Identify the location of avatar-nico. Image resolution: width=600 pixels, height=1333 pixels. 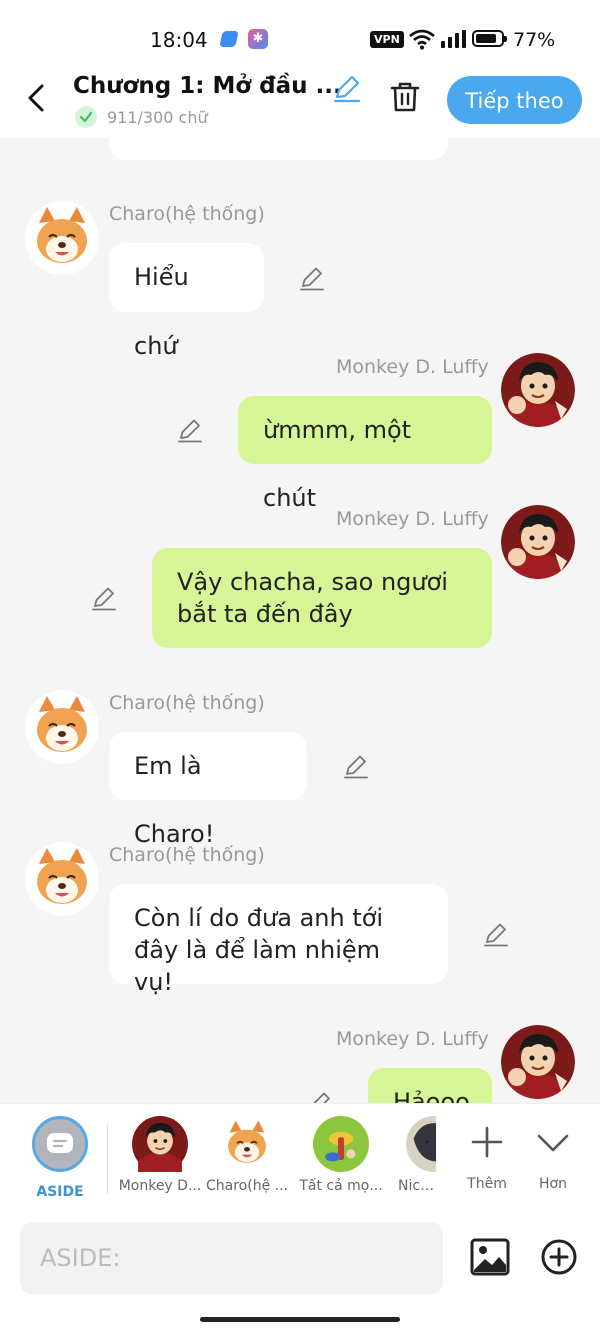
(421, 1144).